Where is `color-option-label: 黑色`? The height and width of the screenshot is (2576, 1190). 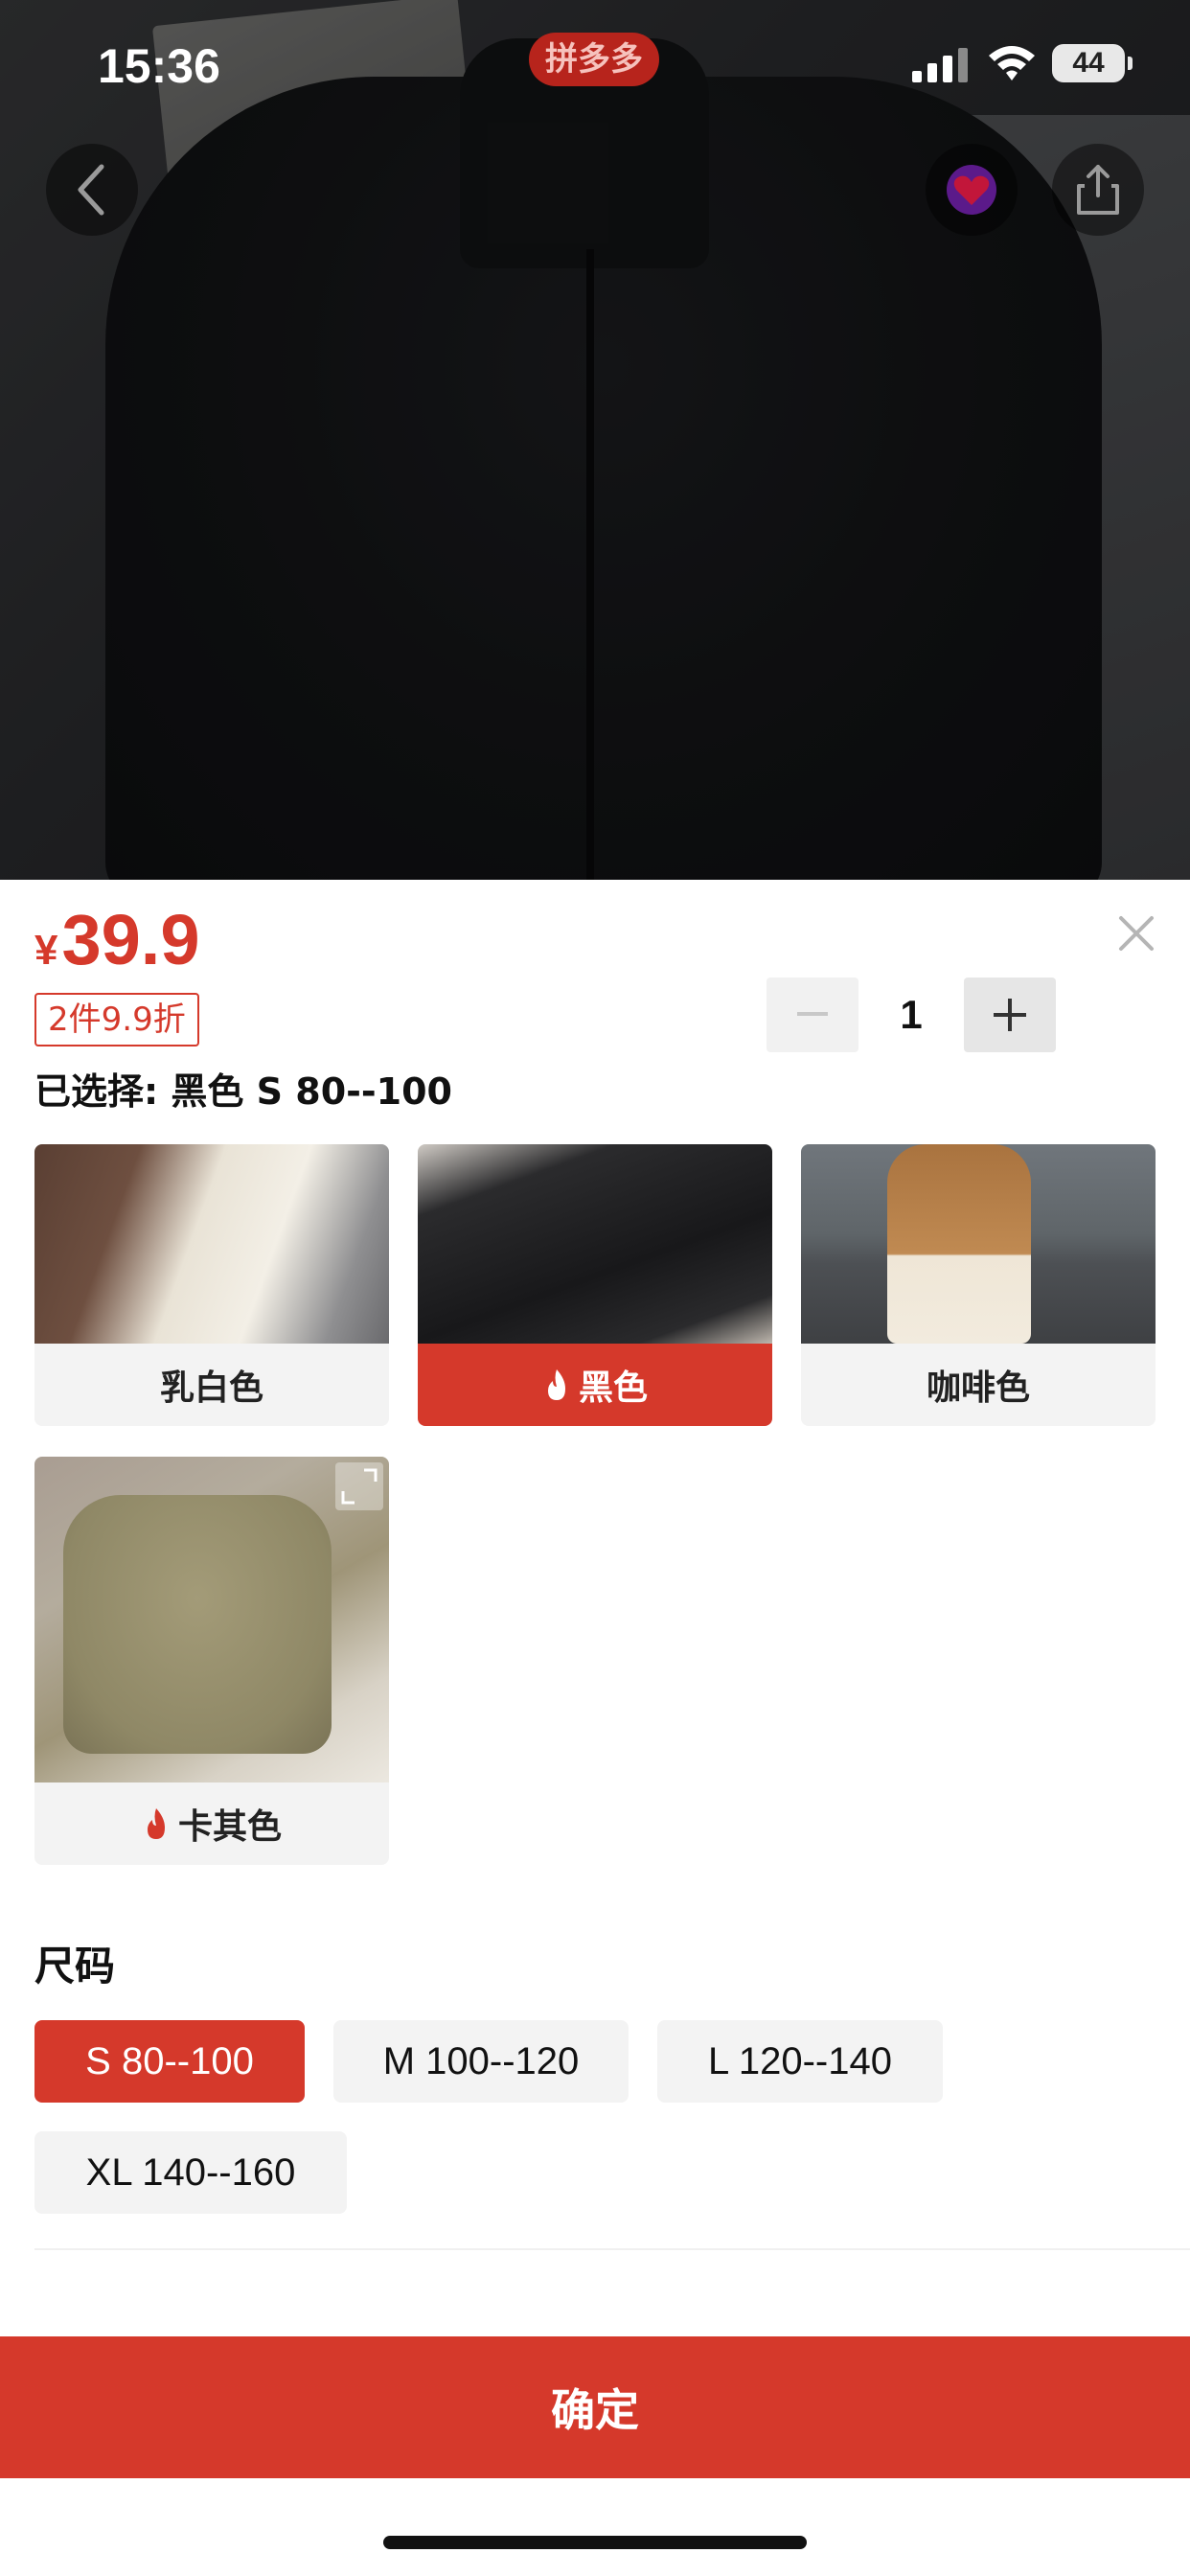
color-option-label: 黑色 is located at coordinates (595, 1385).